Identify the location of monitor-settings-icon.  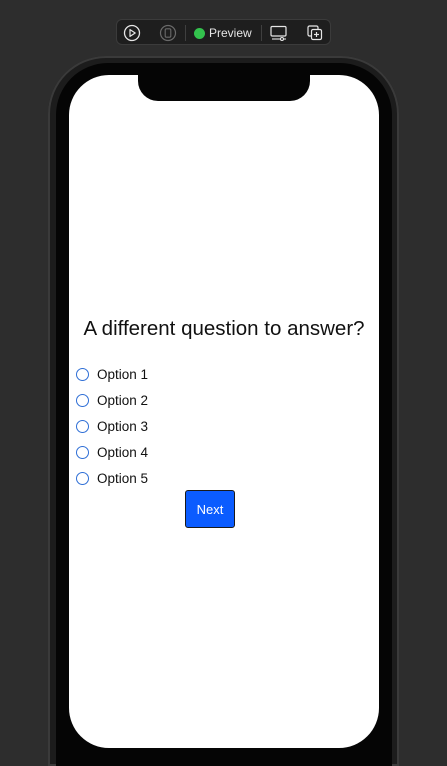
(278, 33).